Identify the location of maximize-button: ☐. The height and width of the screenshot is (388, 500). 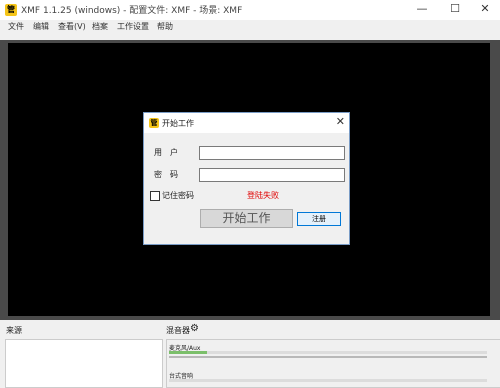
(455, 10).